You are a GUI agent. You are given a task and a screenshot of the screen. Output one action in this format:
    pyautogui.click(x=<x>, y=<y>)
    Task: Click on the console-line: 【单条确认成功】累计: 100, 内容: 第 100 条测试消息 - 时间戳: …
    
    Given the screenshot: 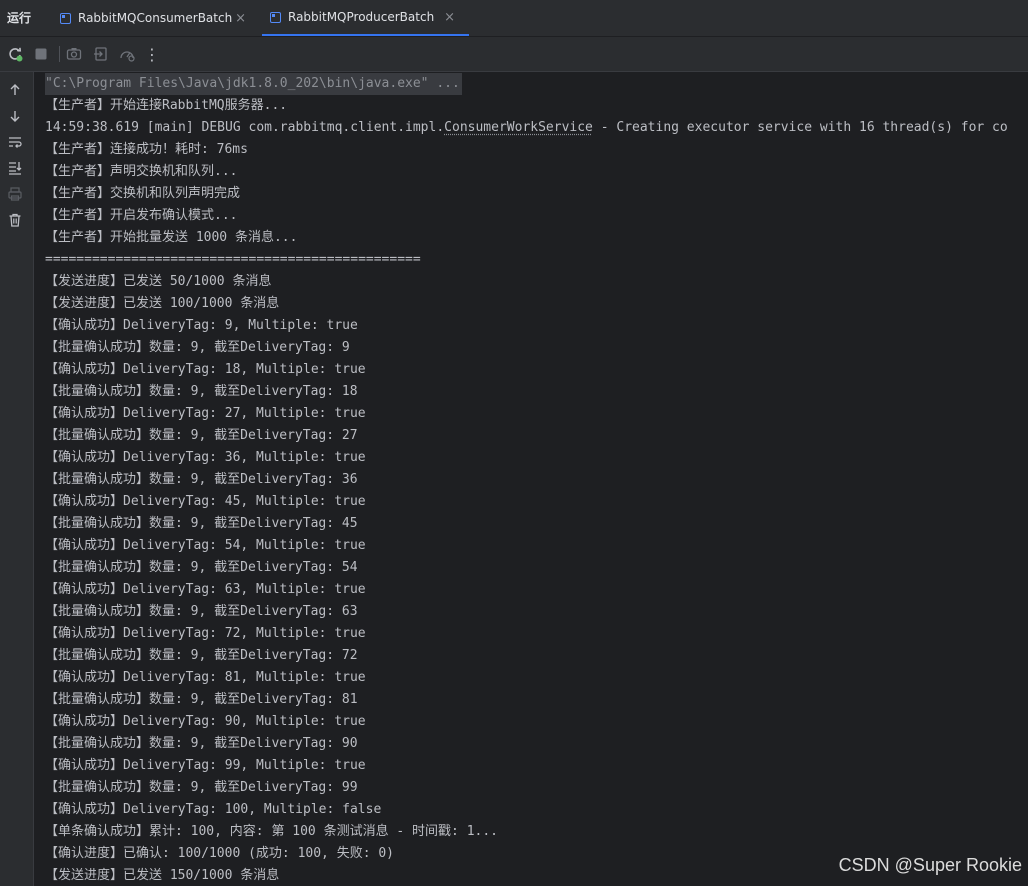 What is the action you would take?
    pyautogui.click(x=272, y=831)
    